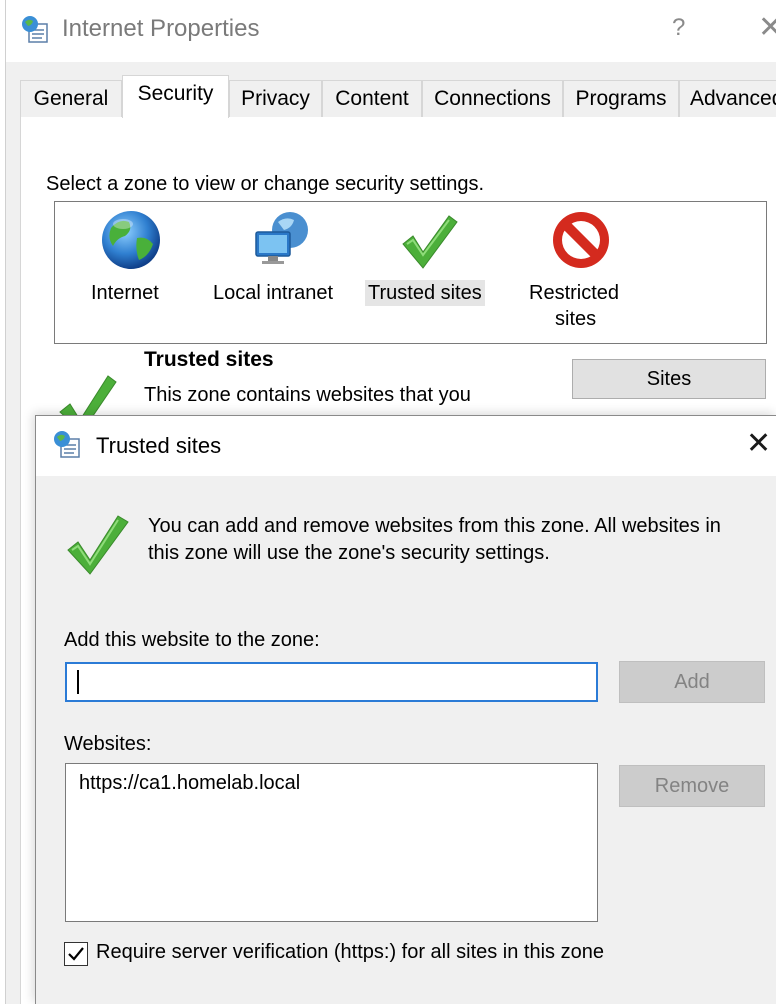  What do you see at coordinates (581, 240) in the screenshot?
I see `restricted-icon` at bounding box center [581, 240].